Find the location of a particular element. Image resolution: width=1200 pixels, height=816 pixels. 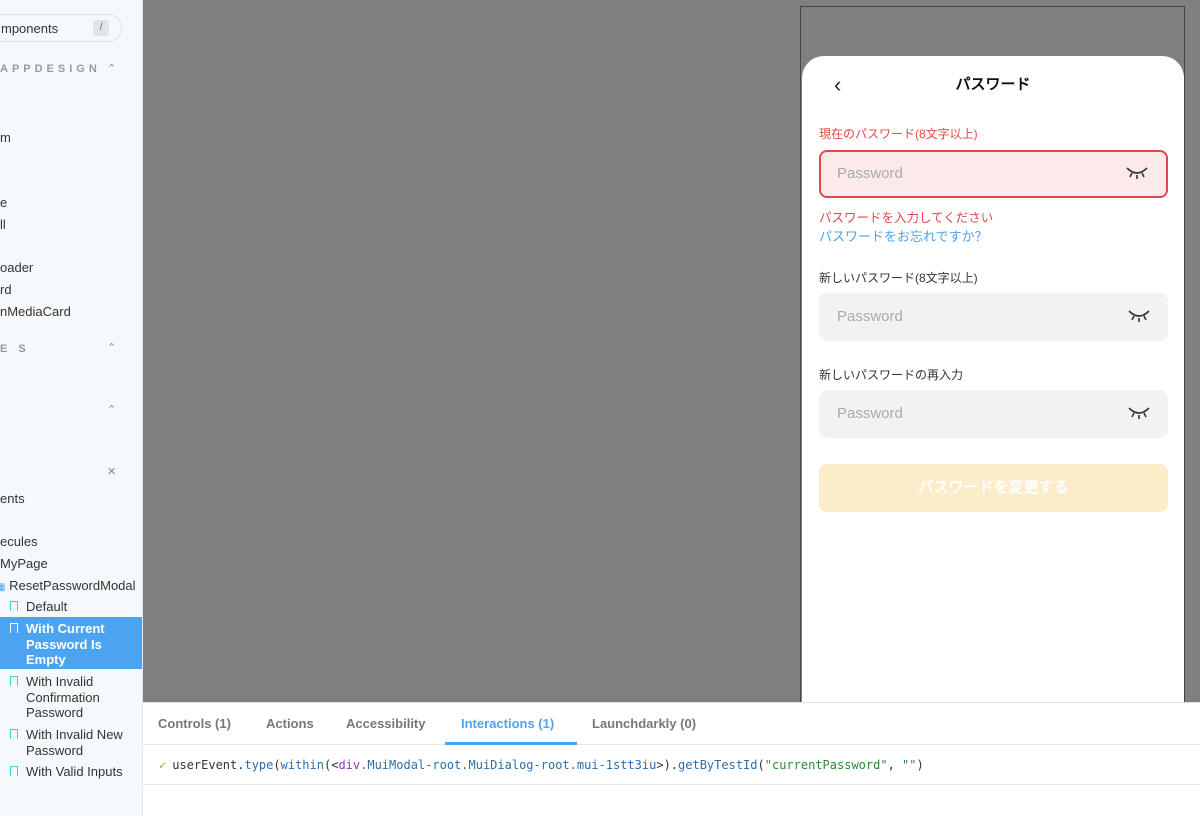

story-label: With Current Password Is Empty is located at coordinates (65, 644).